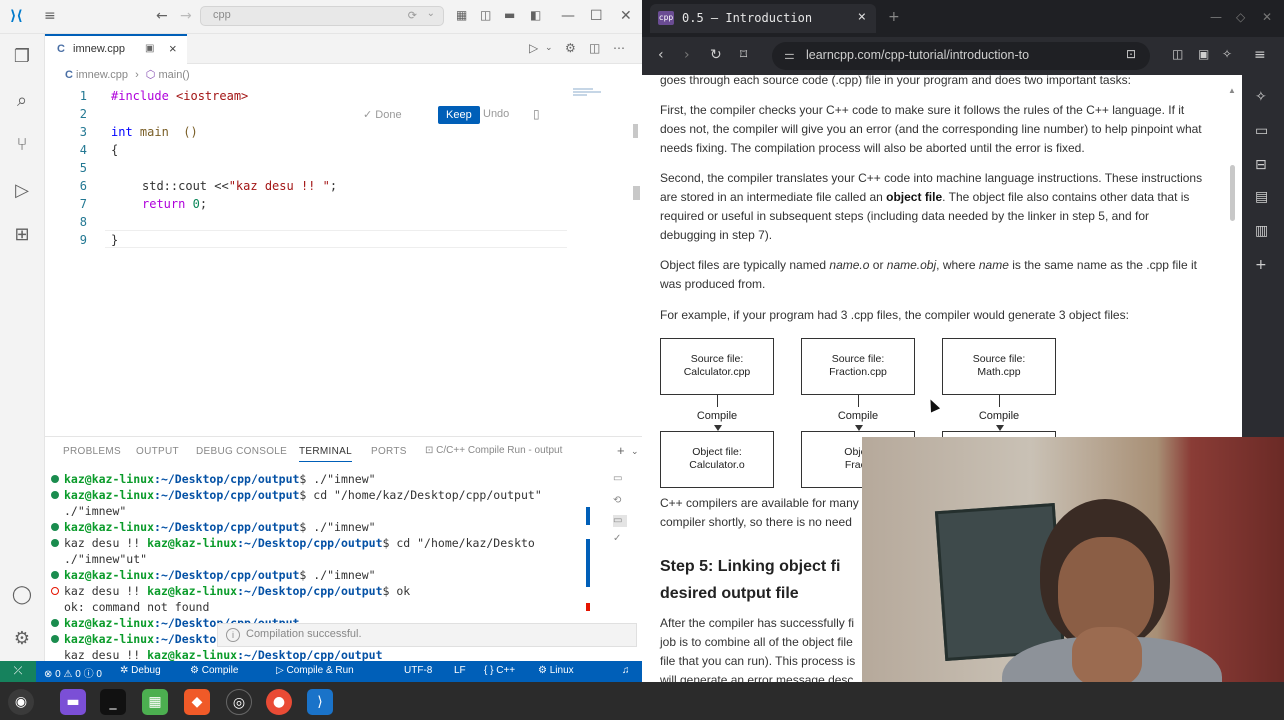 This screenshot has height=720, width=1284. Describe the element at coordinates (549, 48) in the screenshot. I see `run-dropdown-icon: ⌄` at that location.